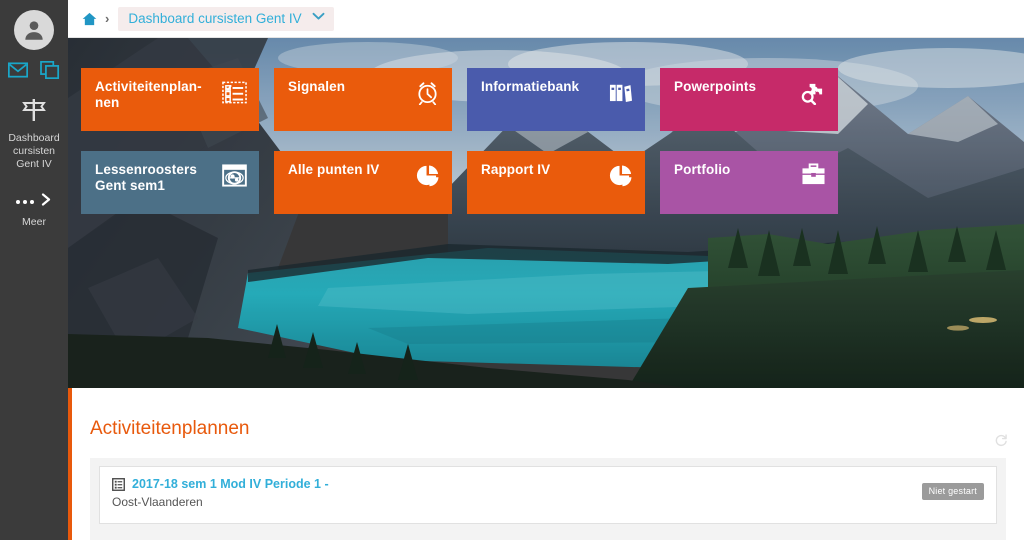 The image size is (1024, 540). What do you see at coordinates (34, 112) in the screenshot?
I see `signpost-icon` at bounding box center [34, 112].